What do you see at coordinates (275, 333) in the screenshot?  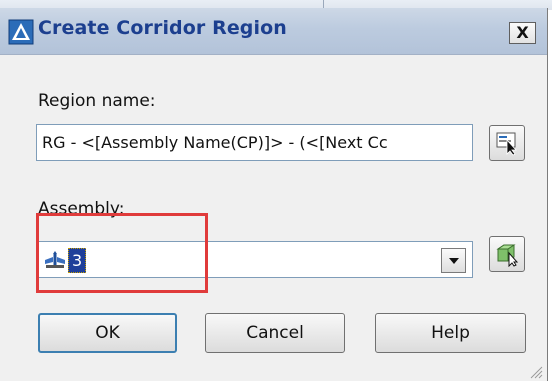 I see `cancel-button: Cancel` at bounding box center [275, 333].